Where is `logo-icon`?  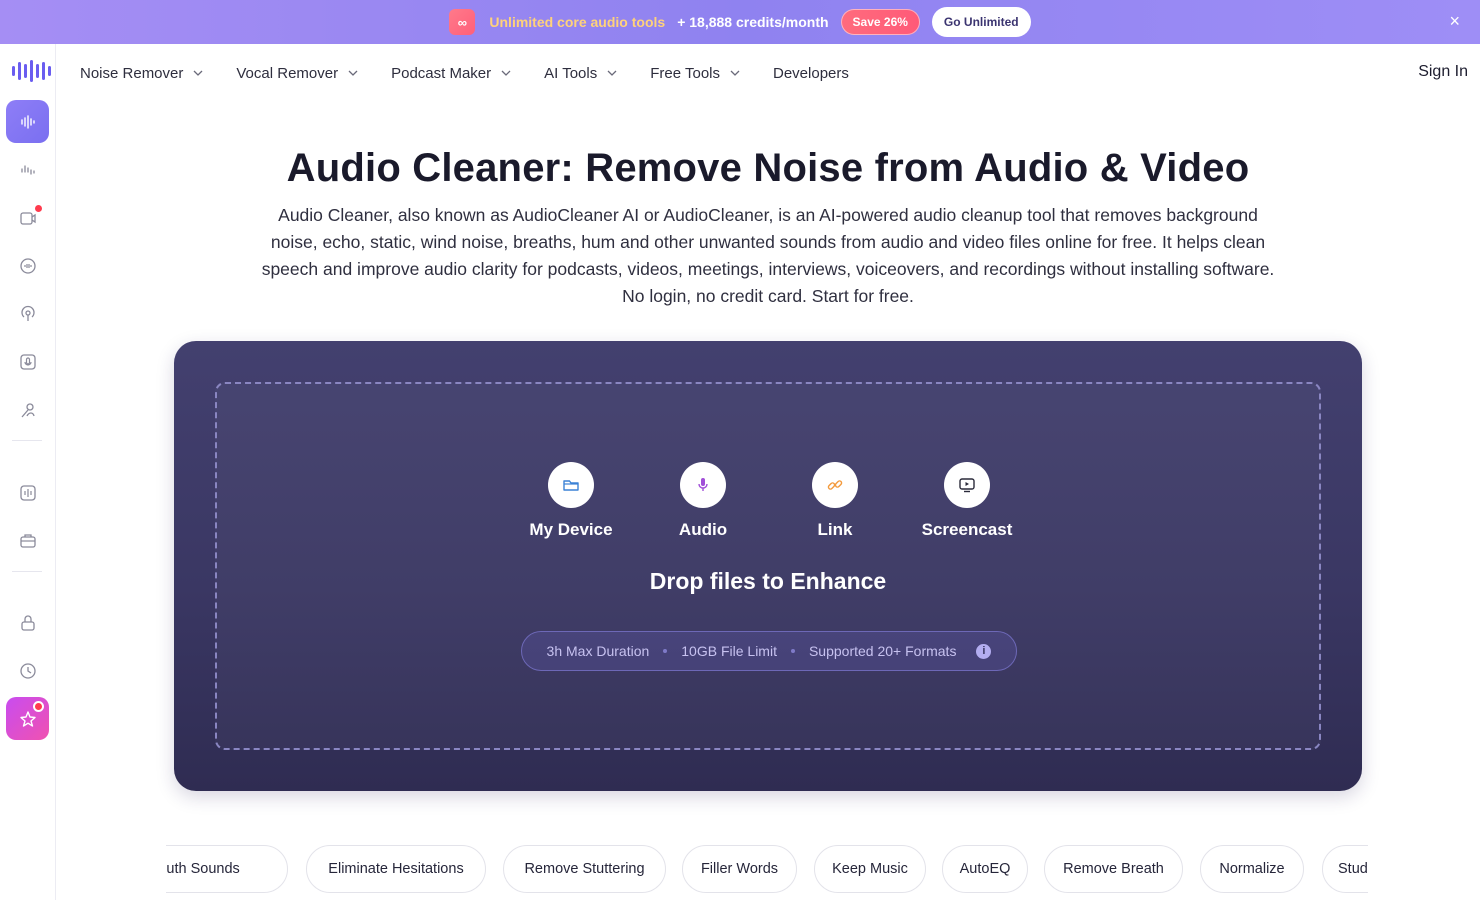
logo-icon is located at coordinates (31, 71).